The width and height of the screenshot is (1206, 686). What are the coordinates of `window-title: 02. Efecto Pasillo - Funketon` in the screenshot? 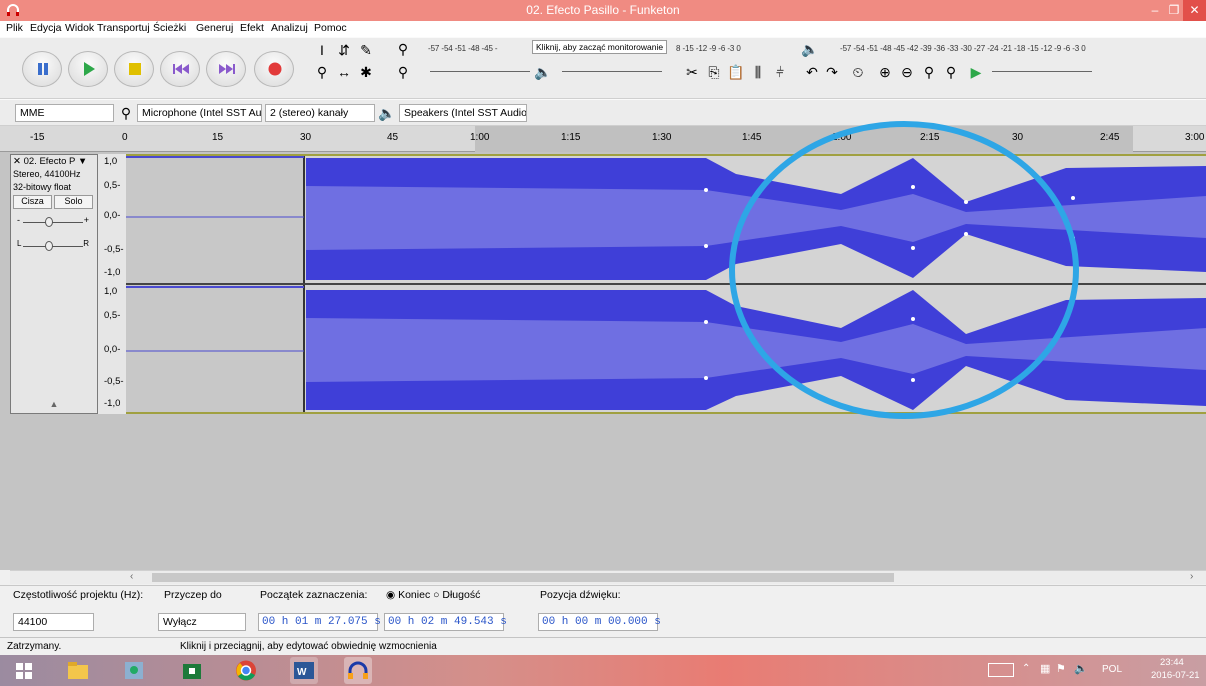 It's located at (603, 10).